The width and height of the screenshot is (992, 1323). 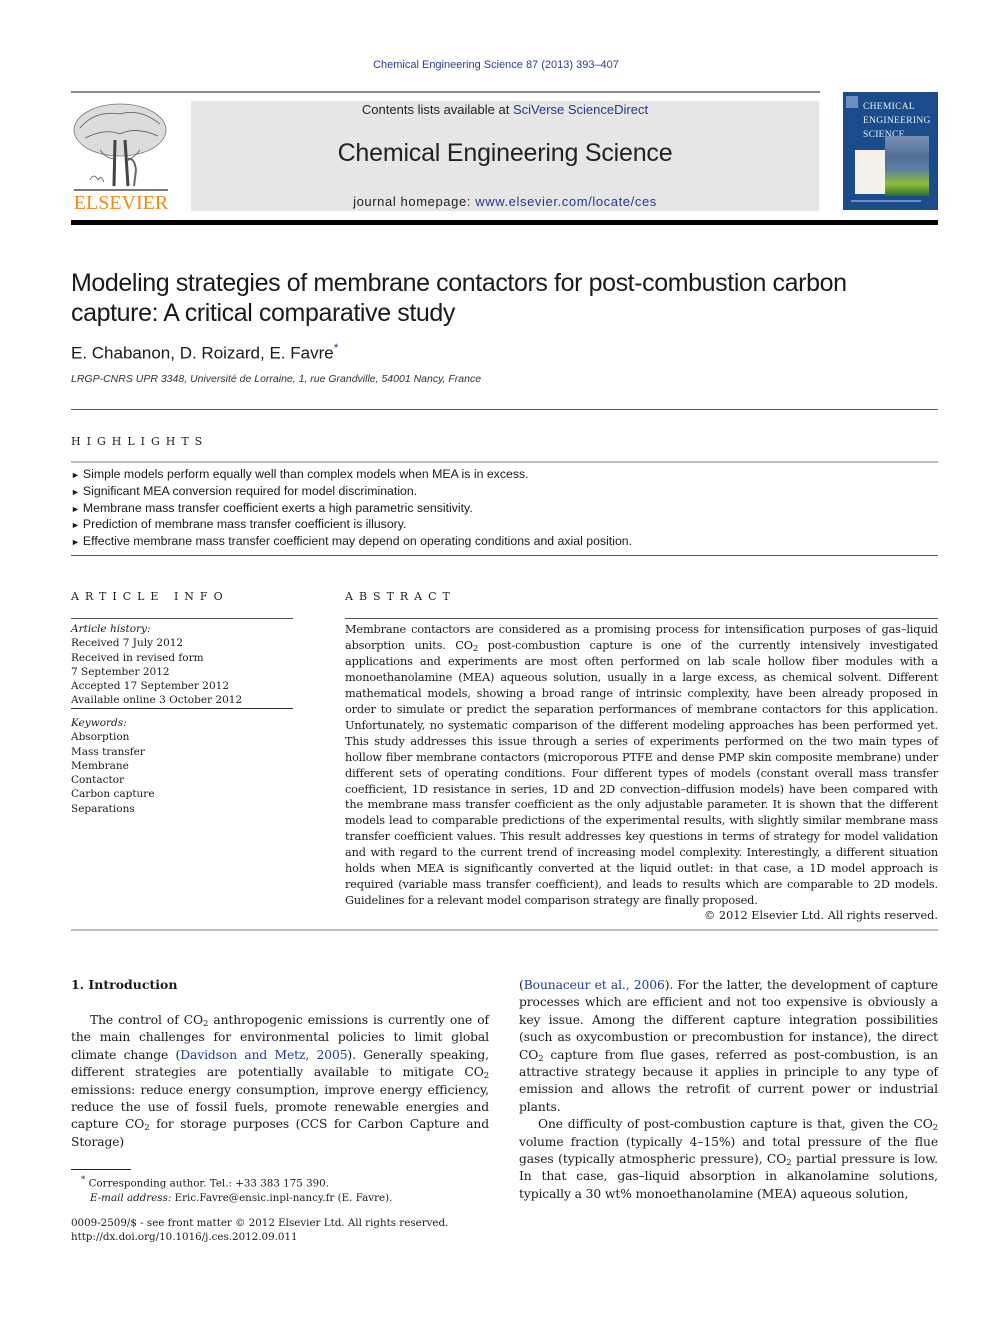 I want to click on journal-cover-image: CHEMICAL ENGINEERING SCIENCE, so click(x=890, y=151).